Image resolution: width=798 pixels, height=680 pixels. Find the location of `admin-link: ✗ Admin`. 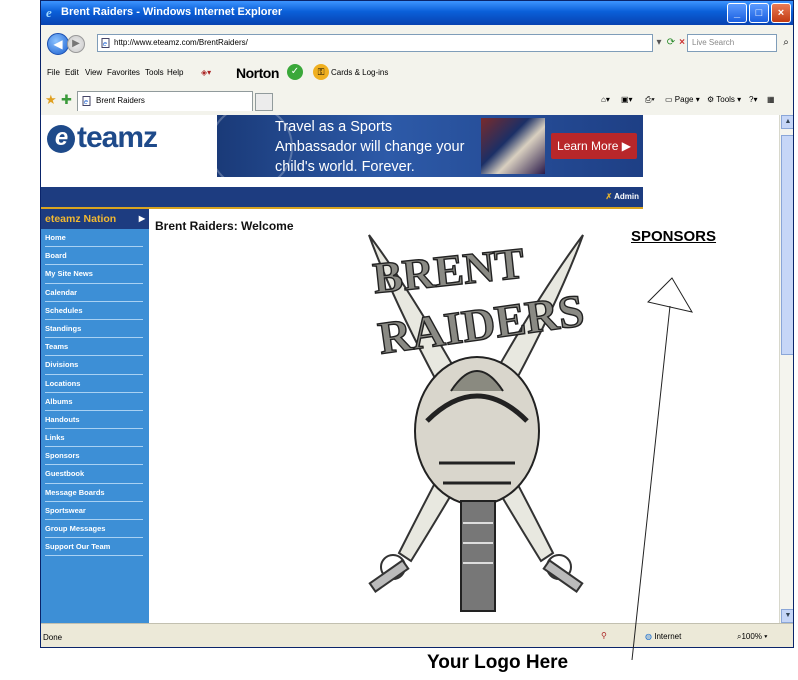

admin-link: ✗ Admin is located at coordinates (622, 196).